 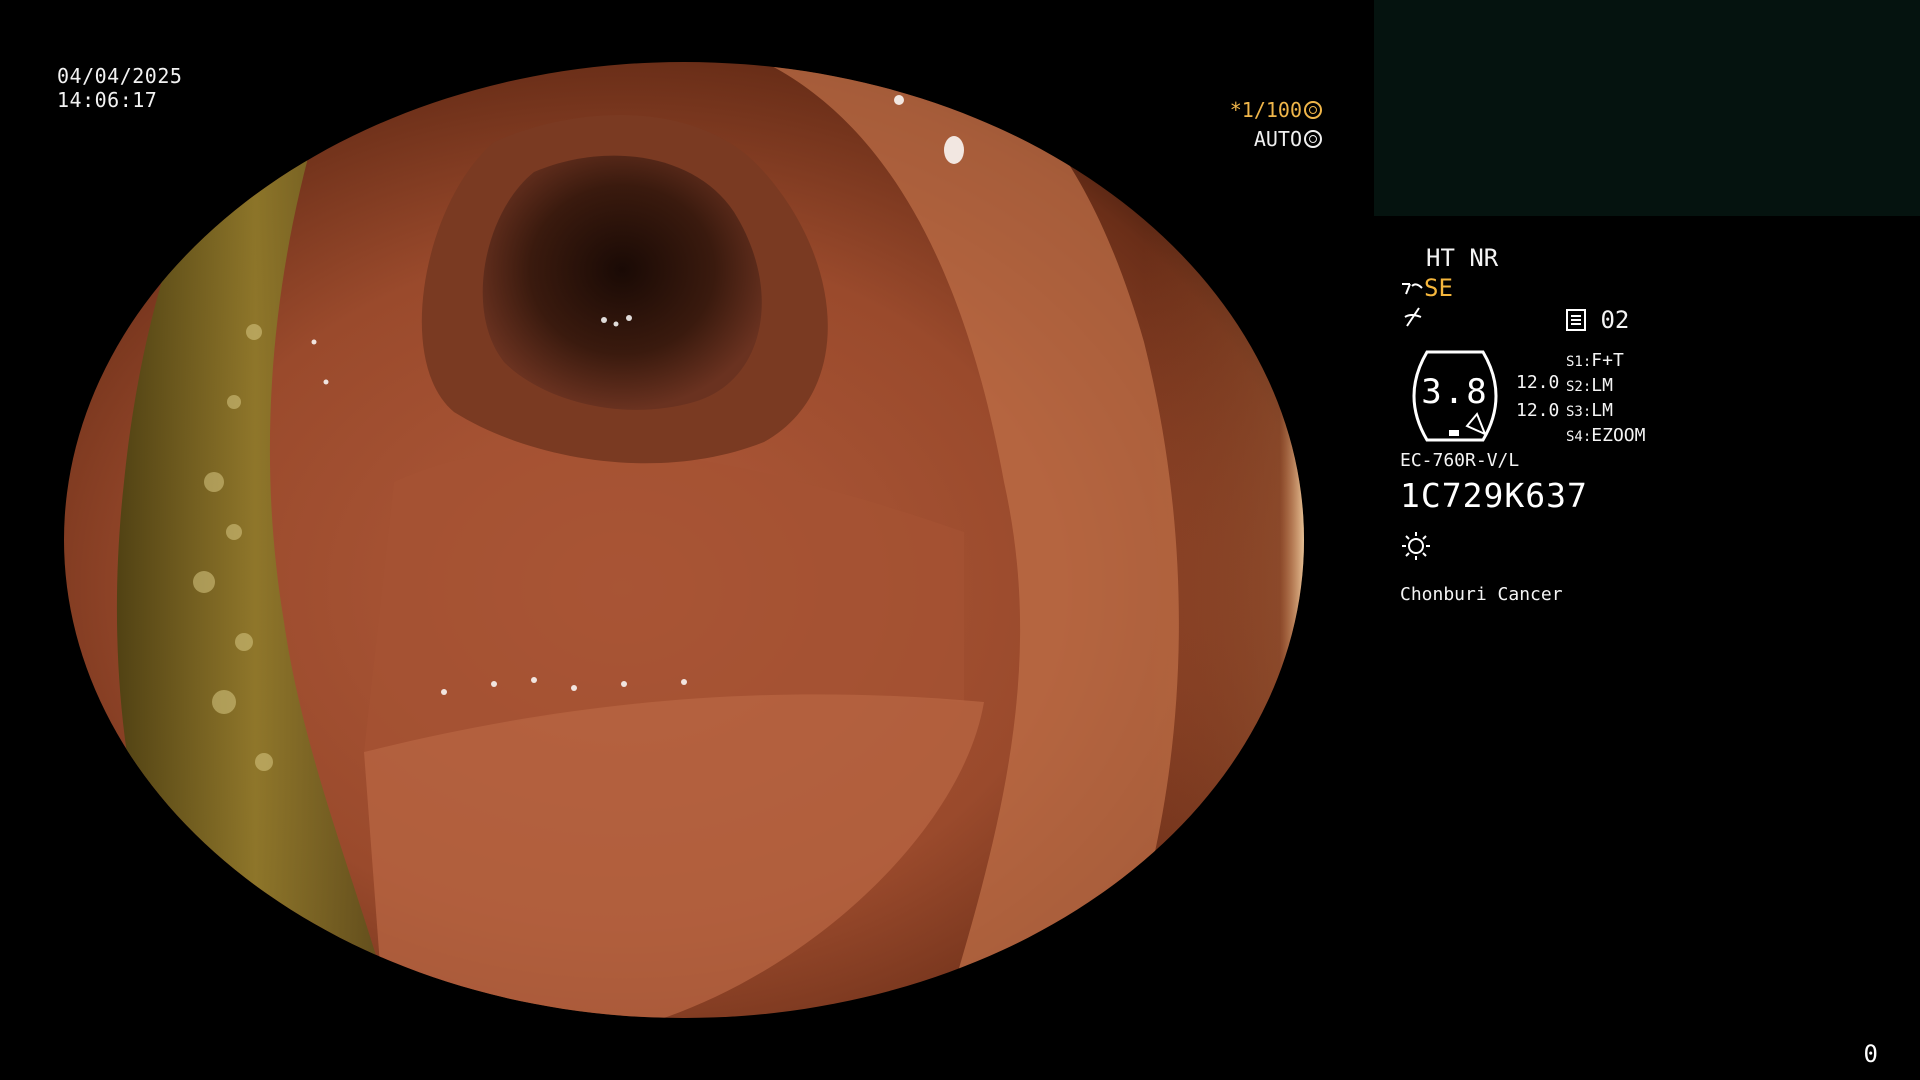 What do you see at coordinates (1647, 108) in the screenshot?
I see `thumbnail-area` at bounding box center [1647, 108].